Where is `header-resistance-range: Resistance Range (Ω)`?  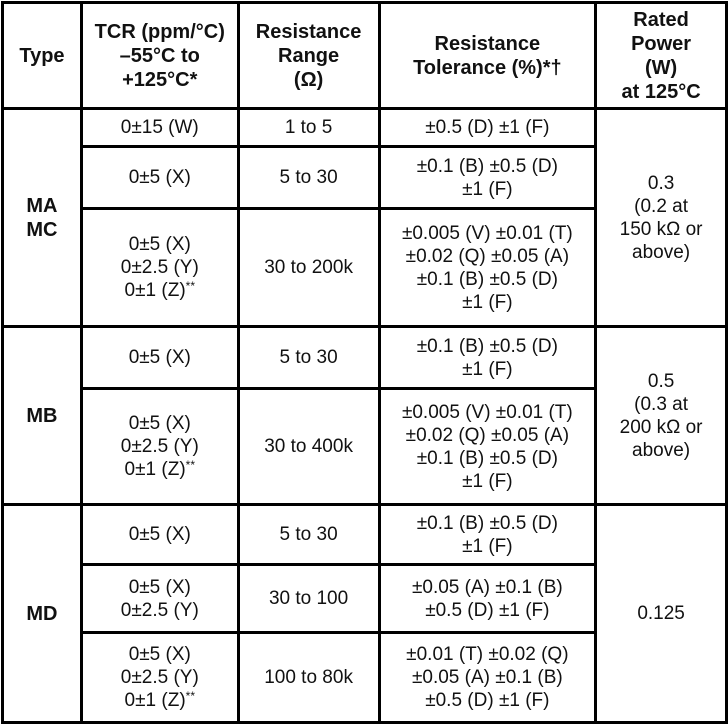
header-resistance-range: Resistance Range (Ω) is located at coordinates (308, 55).